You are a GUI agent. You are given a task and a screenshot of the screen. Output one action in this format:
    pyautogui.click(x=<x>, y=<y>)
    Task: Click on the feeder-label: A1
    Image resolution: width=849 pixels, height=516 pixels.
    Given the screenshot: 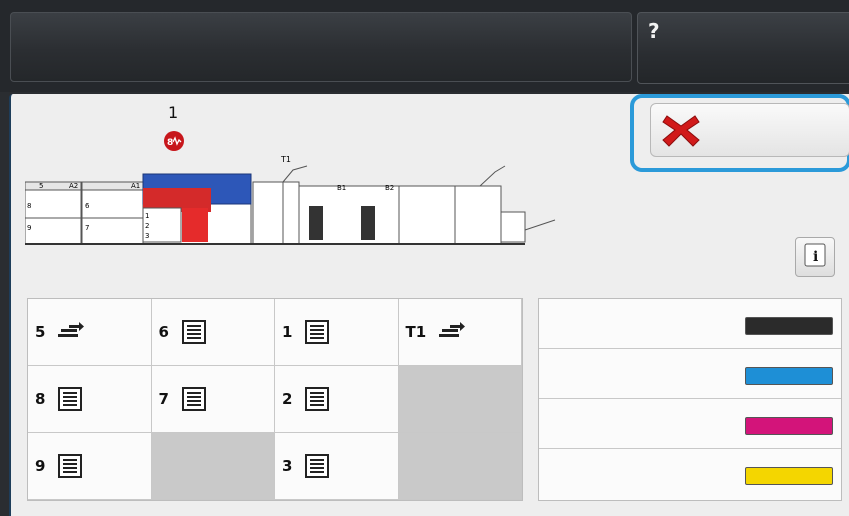 What is the action you would take?
    pyautogui.click(x=135, y=186)
    